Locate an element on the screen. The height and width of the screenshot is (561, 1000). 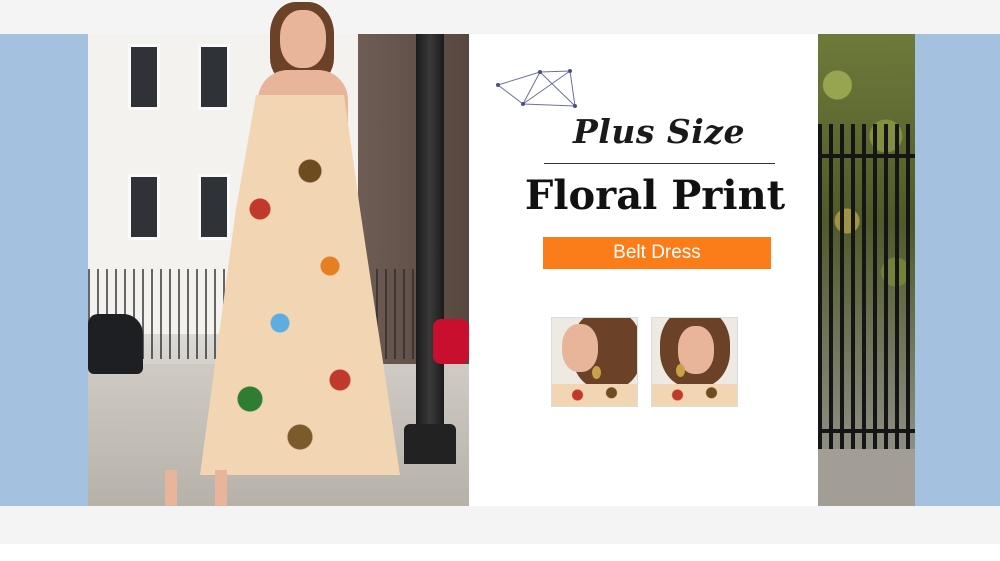
geometric-line-icon is located at coordinates (536, 88).